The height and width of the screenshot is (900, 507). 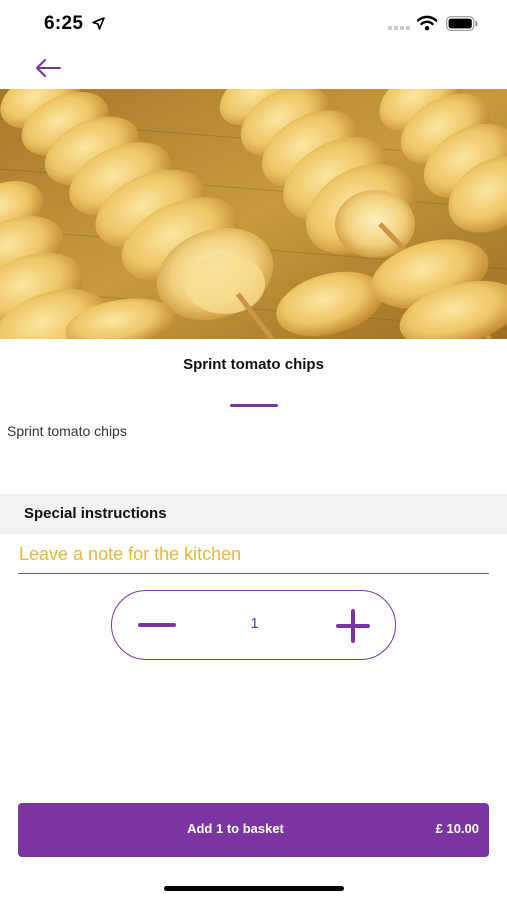 What do you see at coordinates (235, 828) in the screenshot?
I see `add-to-basket-label: Add 1 to basket` at bounding box center [235, 828].